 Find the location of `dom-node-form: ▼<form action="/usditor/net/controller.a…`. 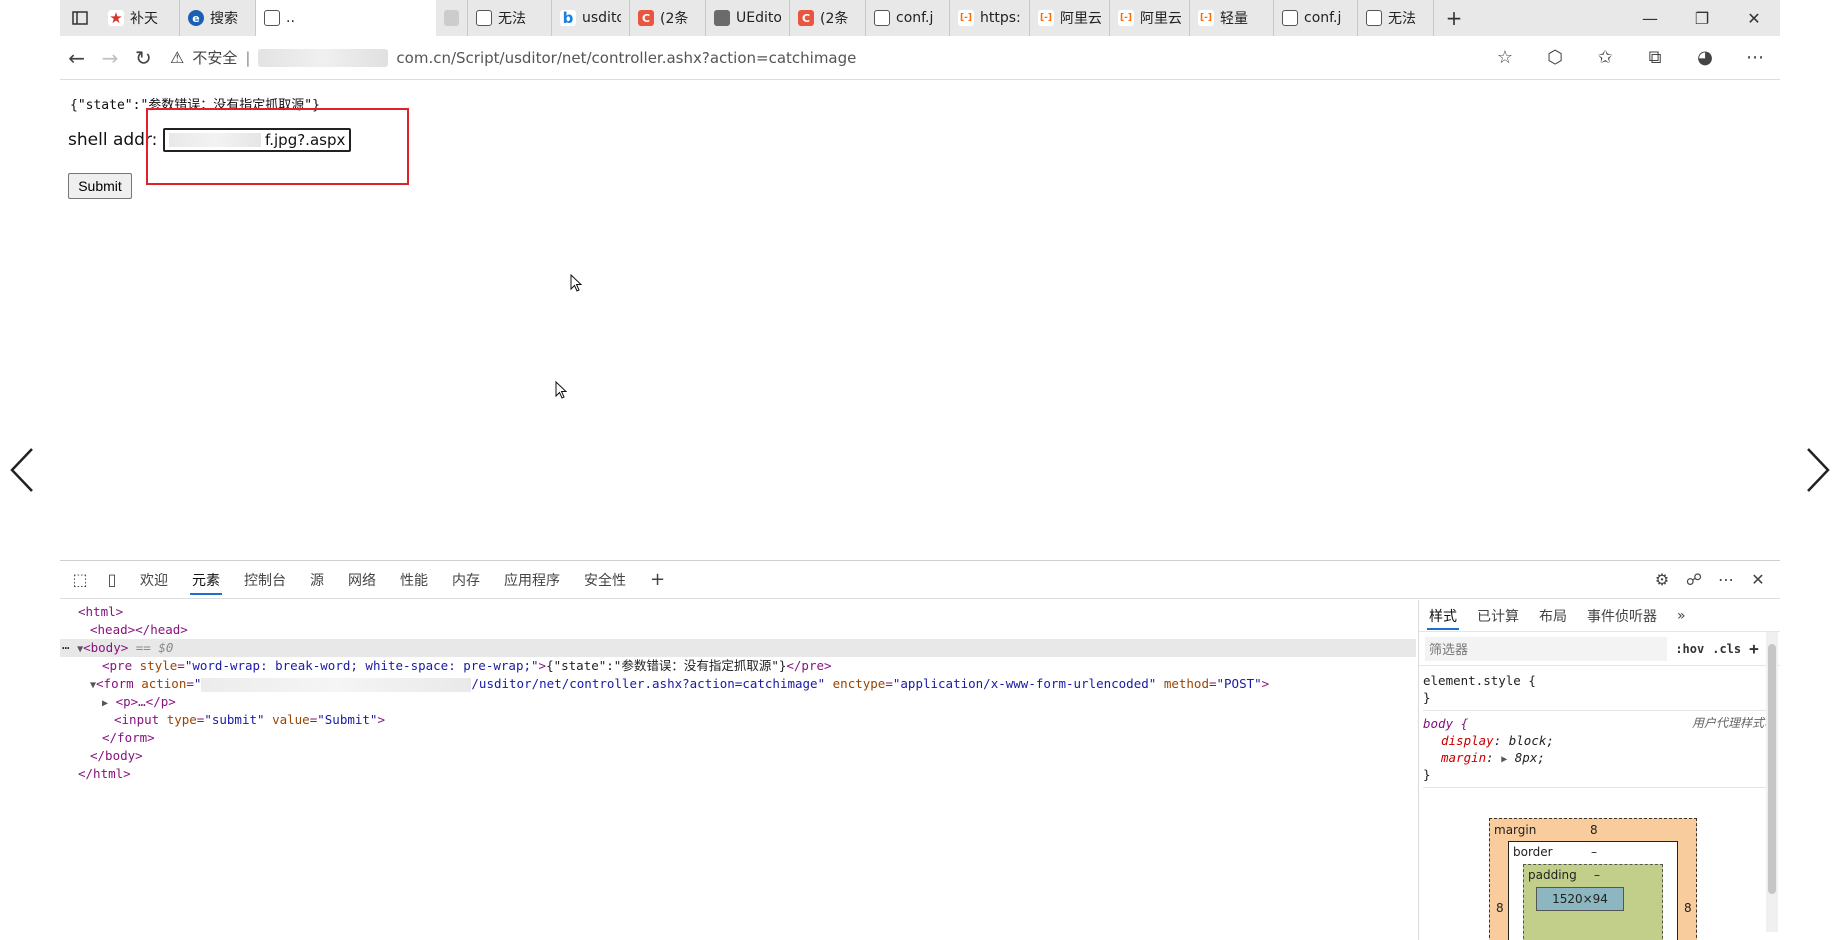

dom-node-form: ▼<form action="/usditor/net/controller.a… is located at coordinates (738, 684).